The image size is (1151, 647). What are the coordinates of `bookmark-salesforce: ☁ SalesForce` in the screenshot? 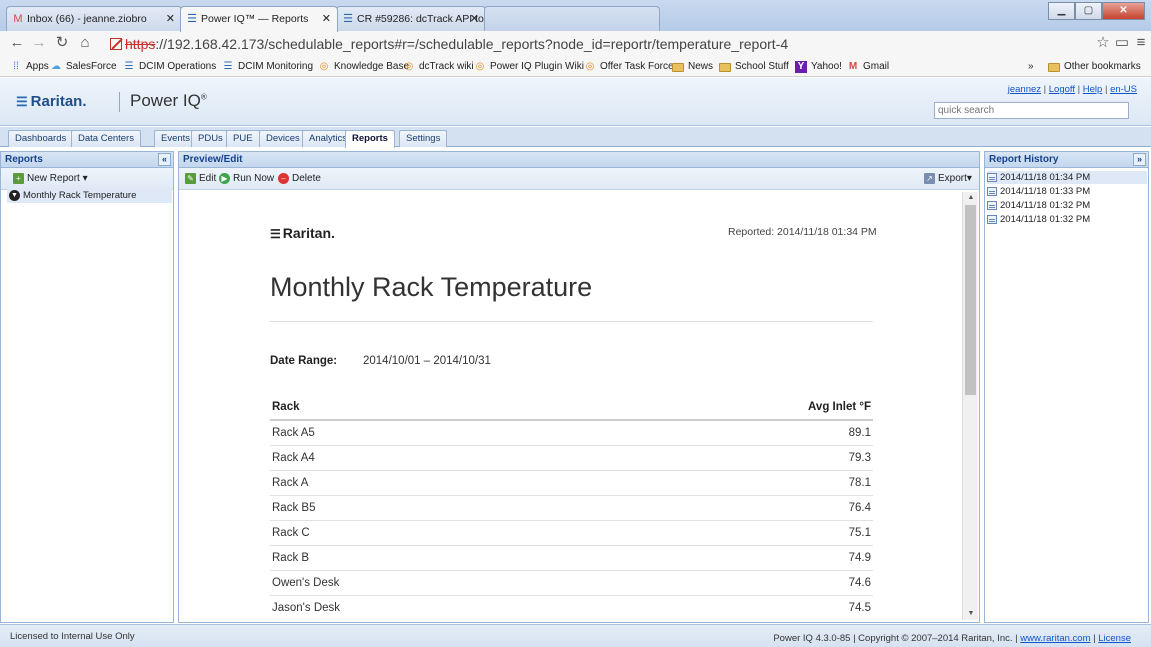 It's located at (83, 67).